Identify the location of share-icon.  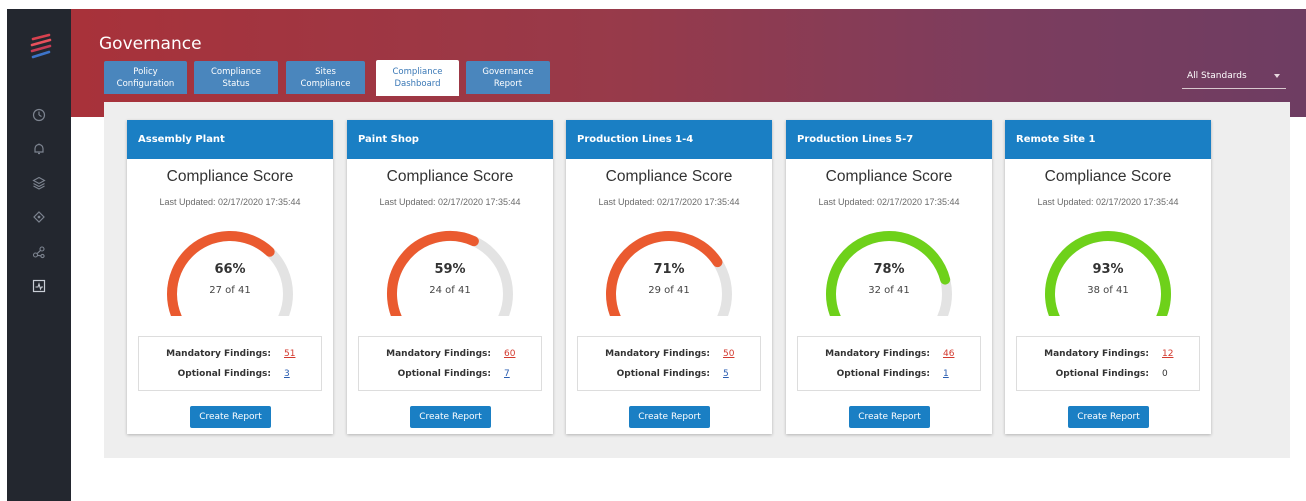
(39, 252).